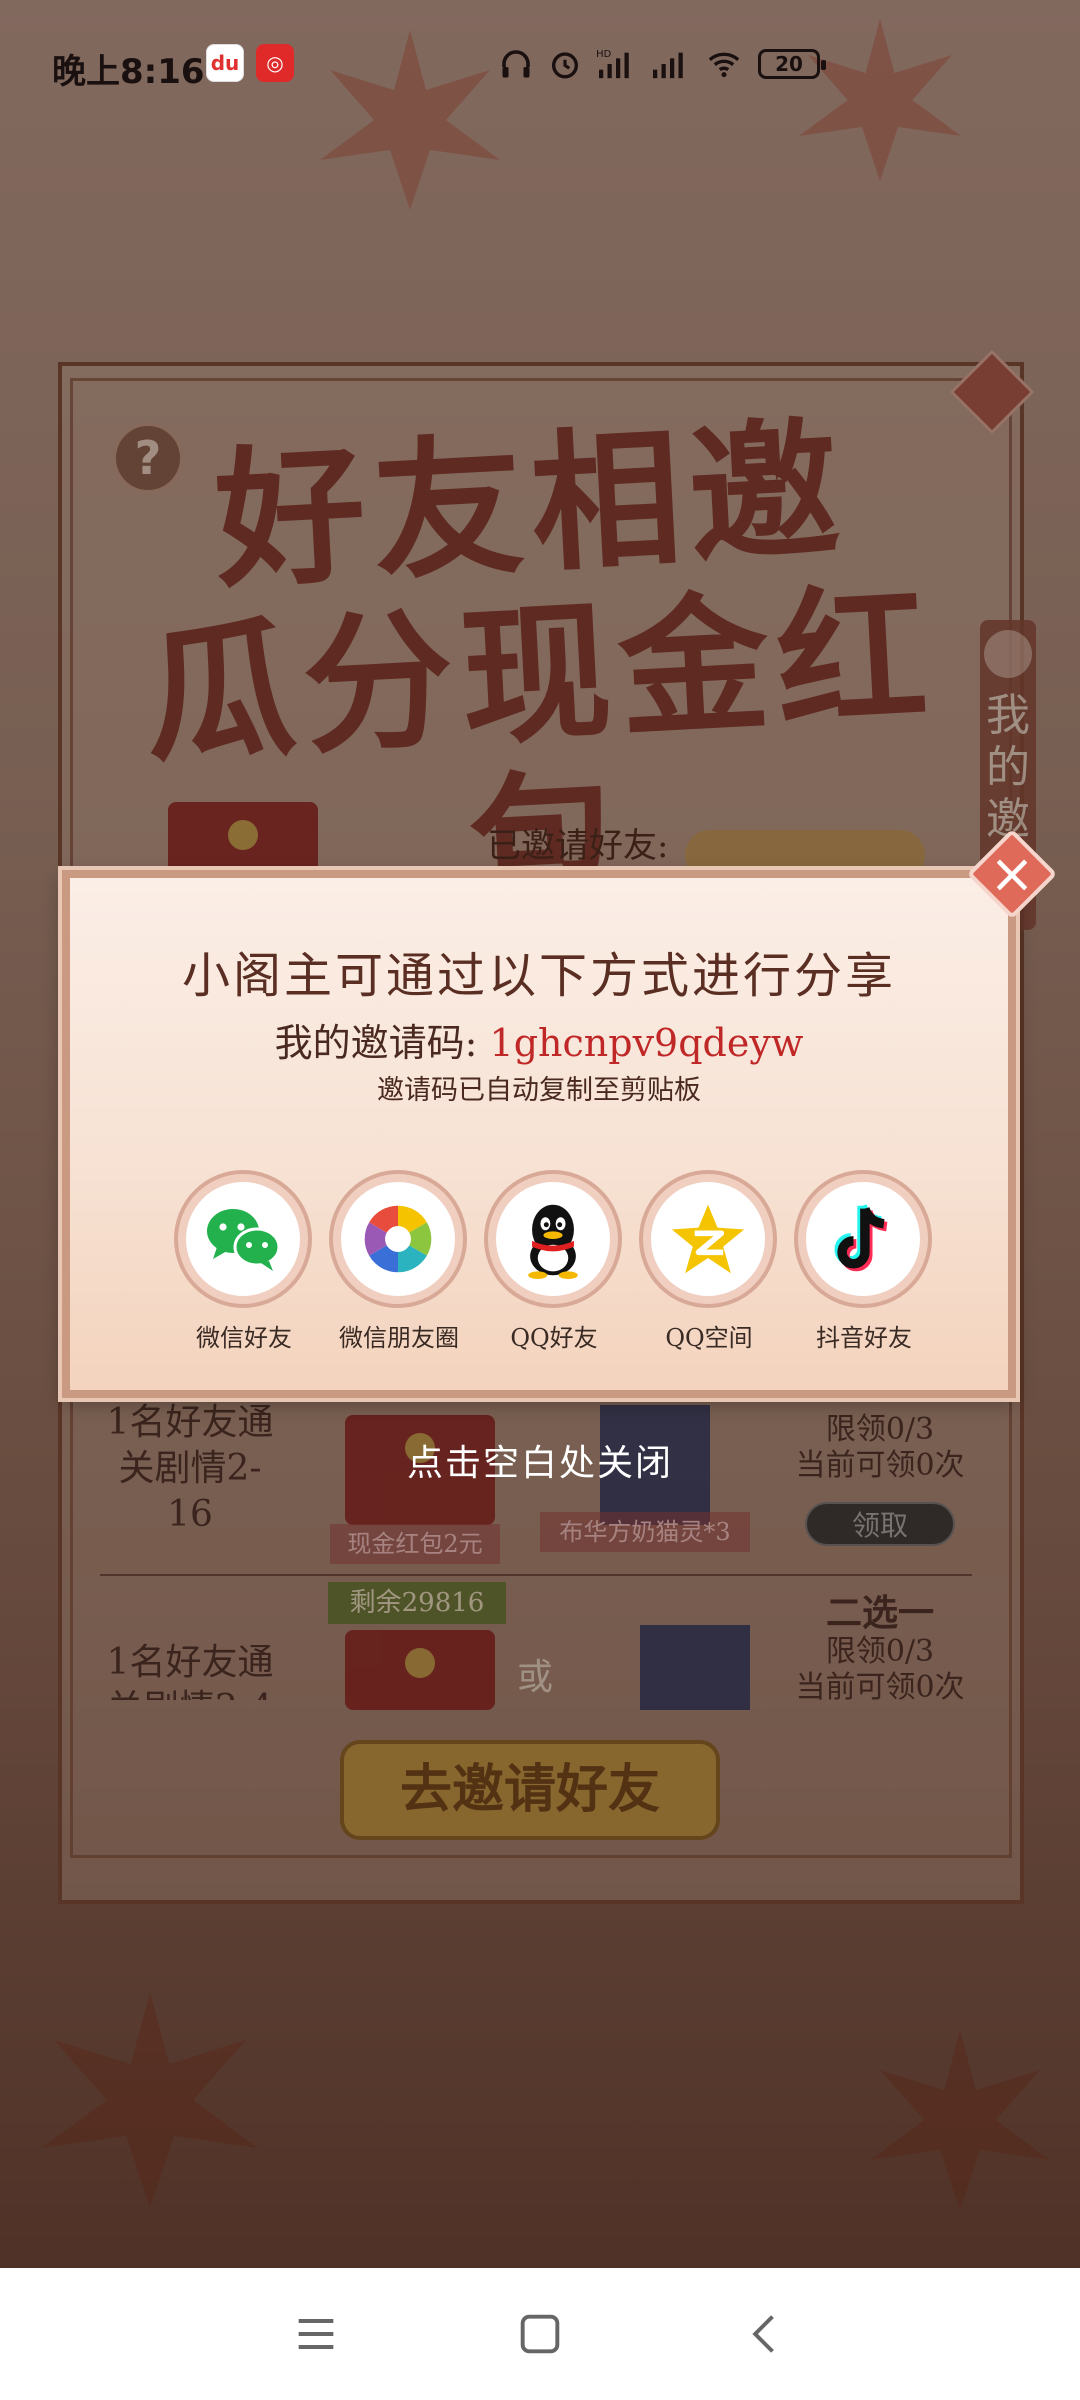  I want to click on douyin-icon, so click(861, 1238).